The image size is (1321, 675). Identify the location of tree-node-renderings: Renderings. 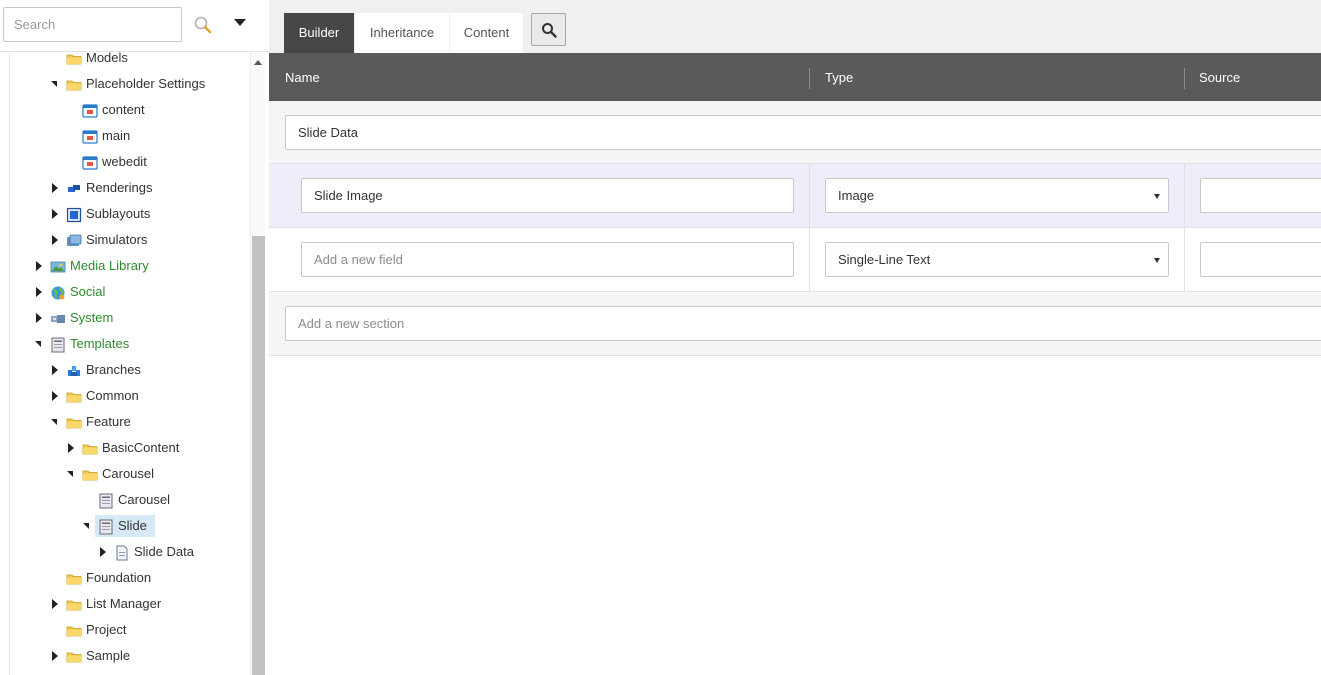
(130, 188).